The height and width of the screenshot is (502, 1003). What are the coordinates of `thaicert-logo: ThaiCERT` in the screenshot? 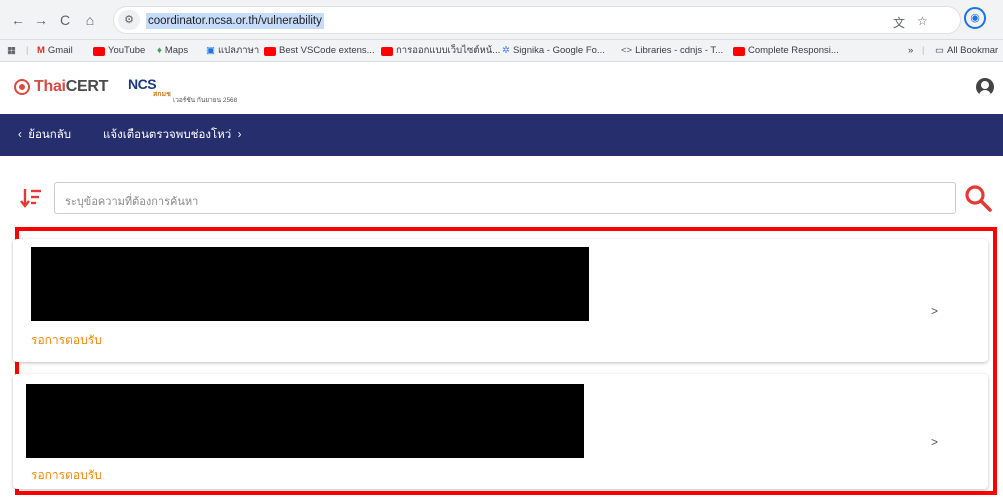 It's located at (61, 87).